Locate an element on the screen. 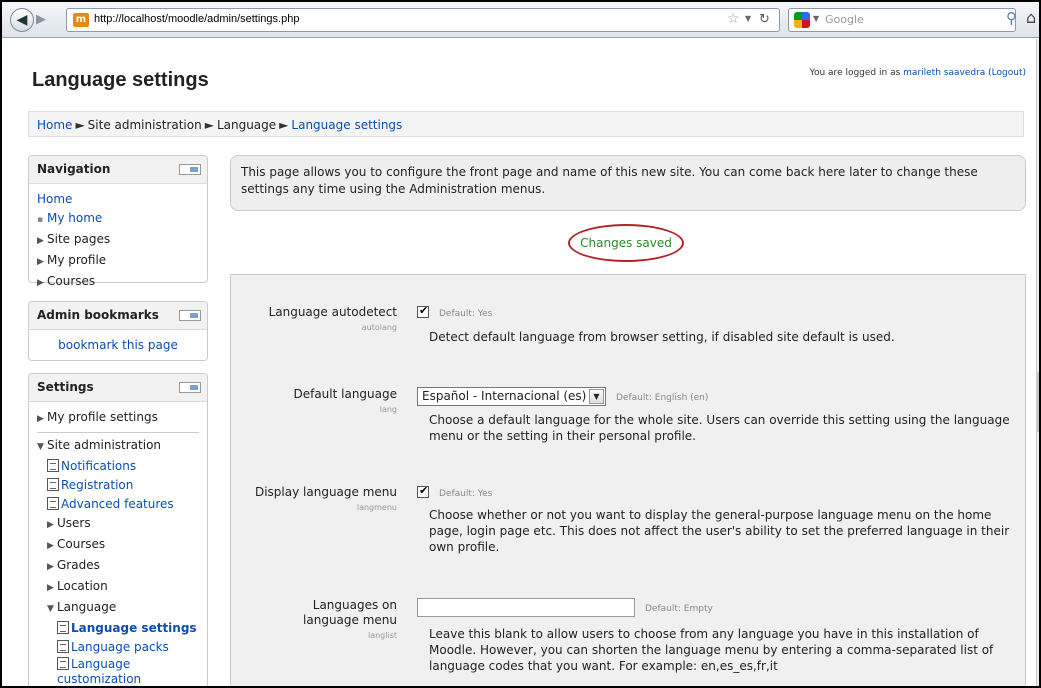  forward-button: ▶ is located at coordinates (46, 20).